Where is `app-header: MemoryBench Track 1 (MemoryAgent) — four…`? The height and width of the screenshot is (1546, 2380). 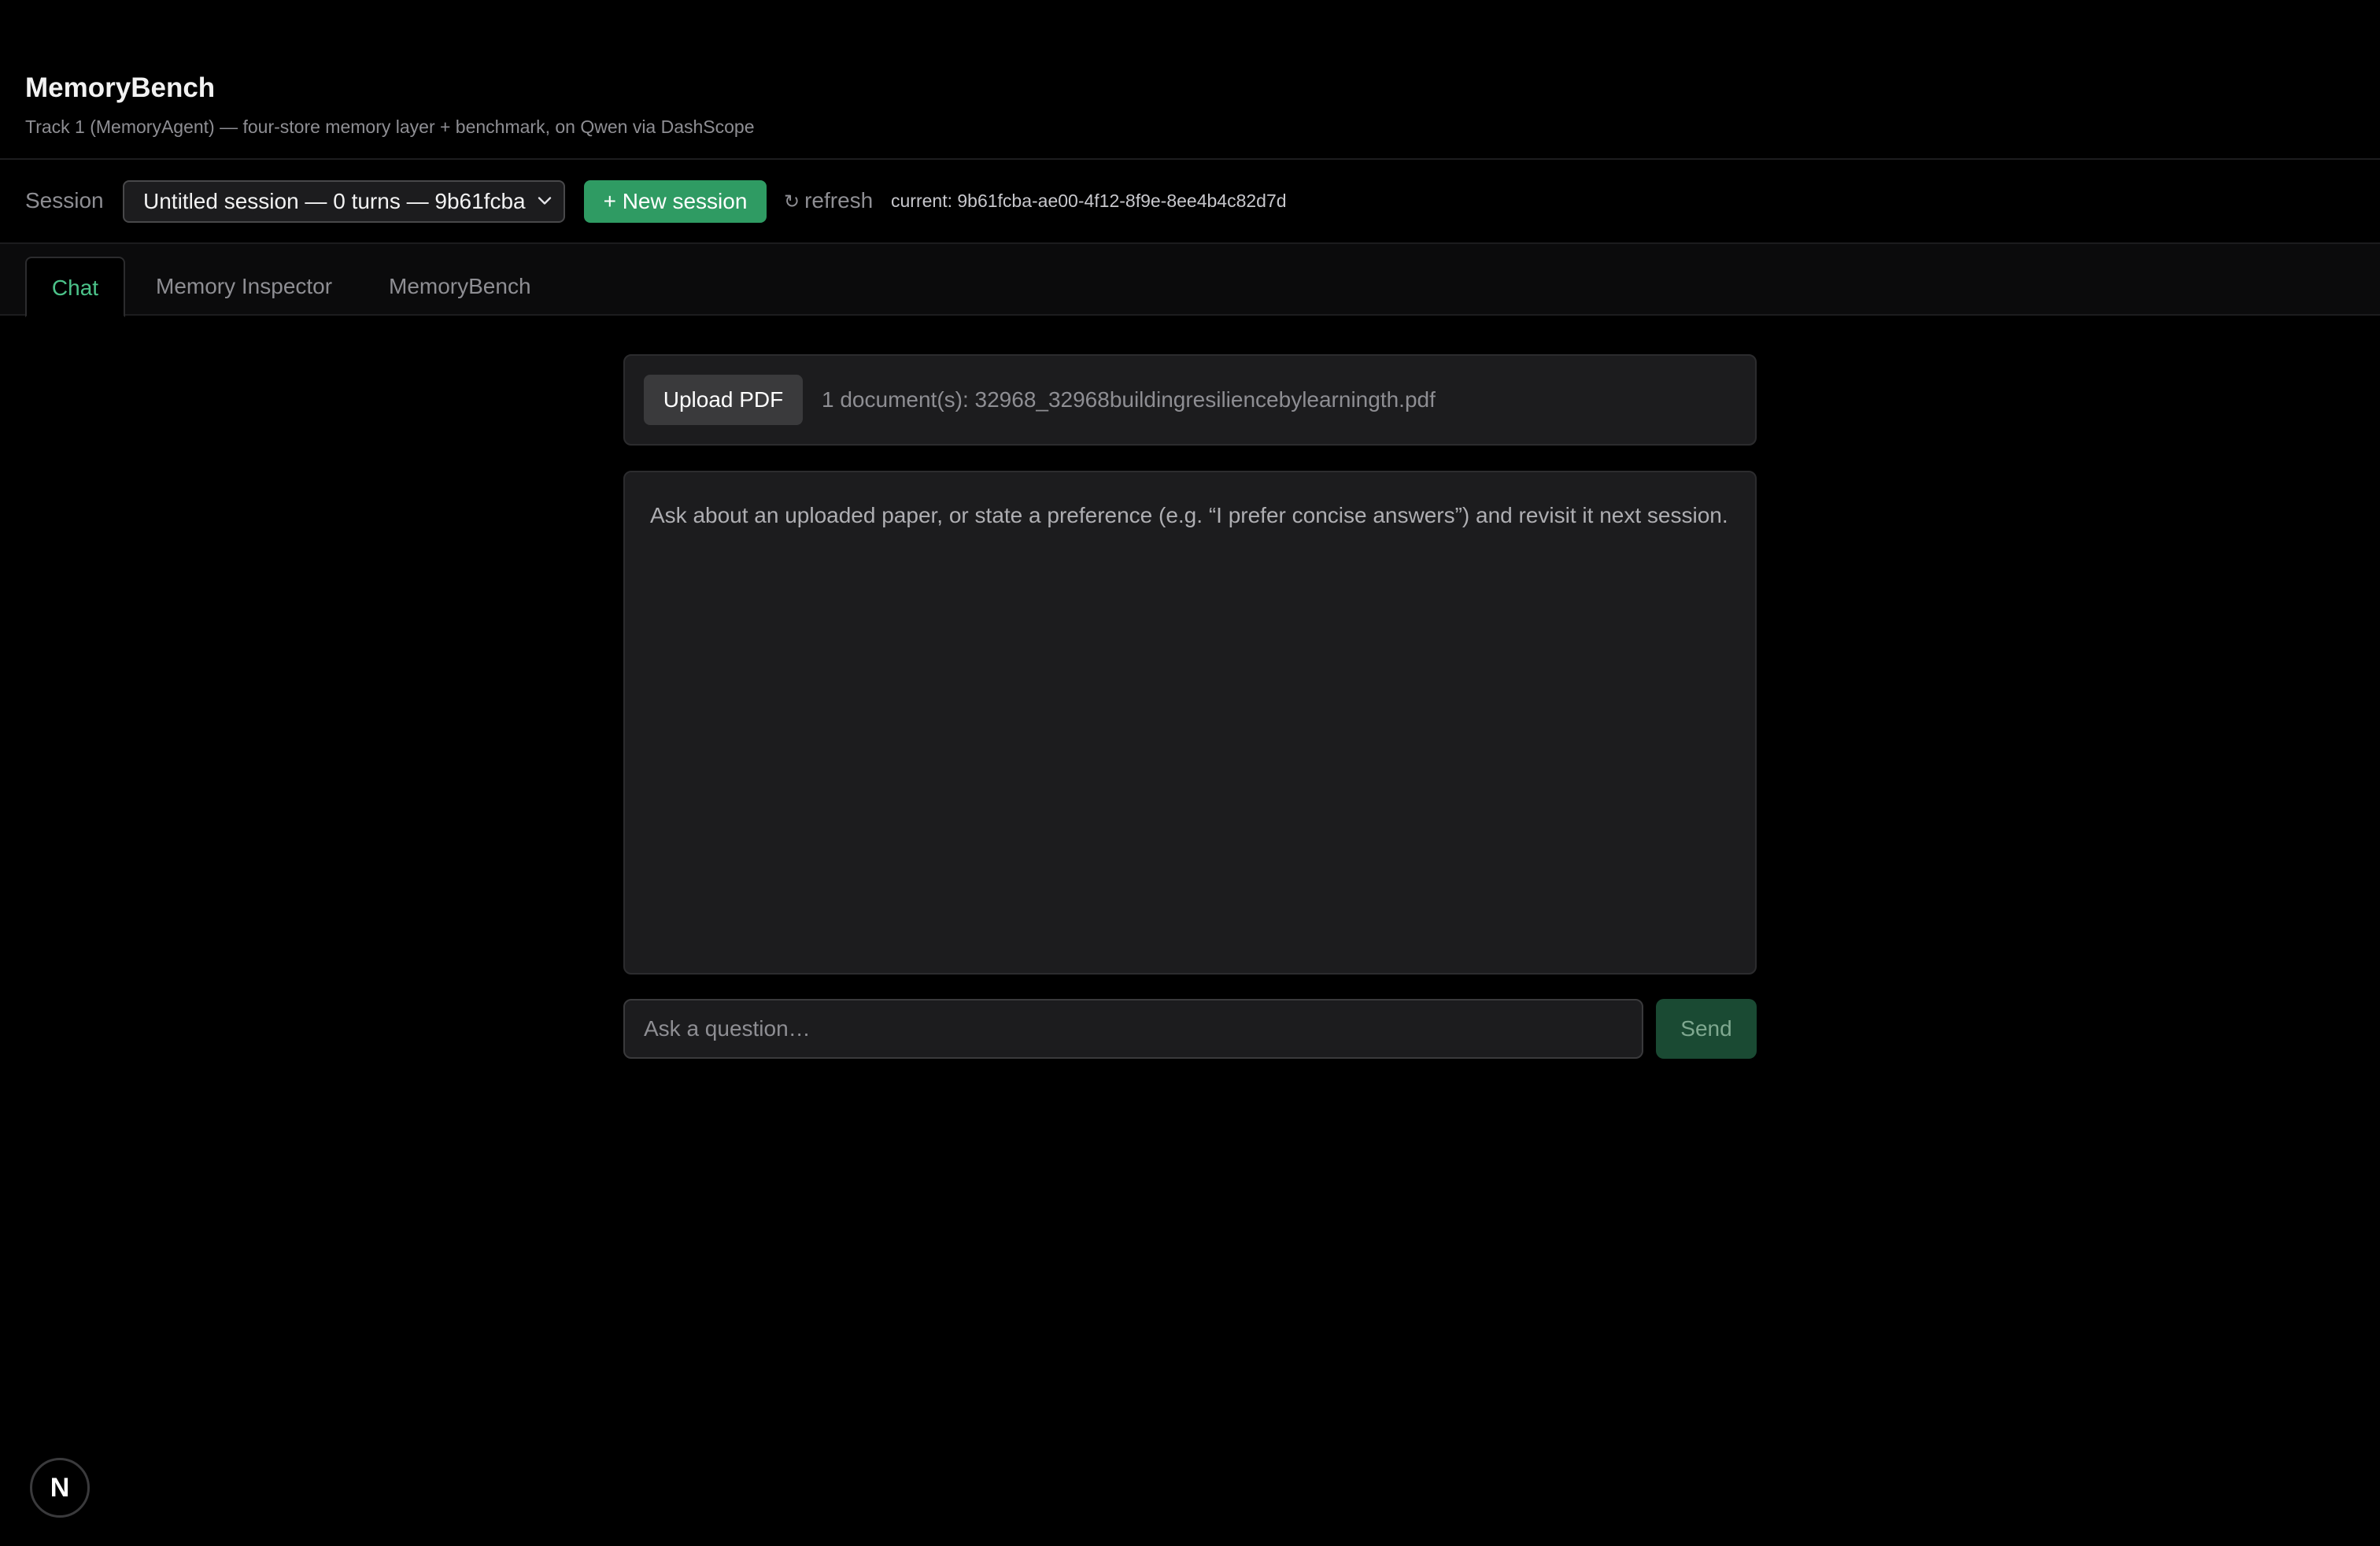 app-header: MemoryBench Track 1 (MemoryAgent) — four… is located at coordinates (1190, 80).